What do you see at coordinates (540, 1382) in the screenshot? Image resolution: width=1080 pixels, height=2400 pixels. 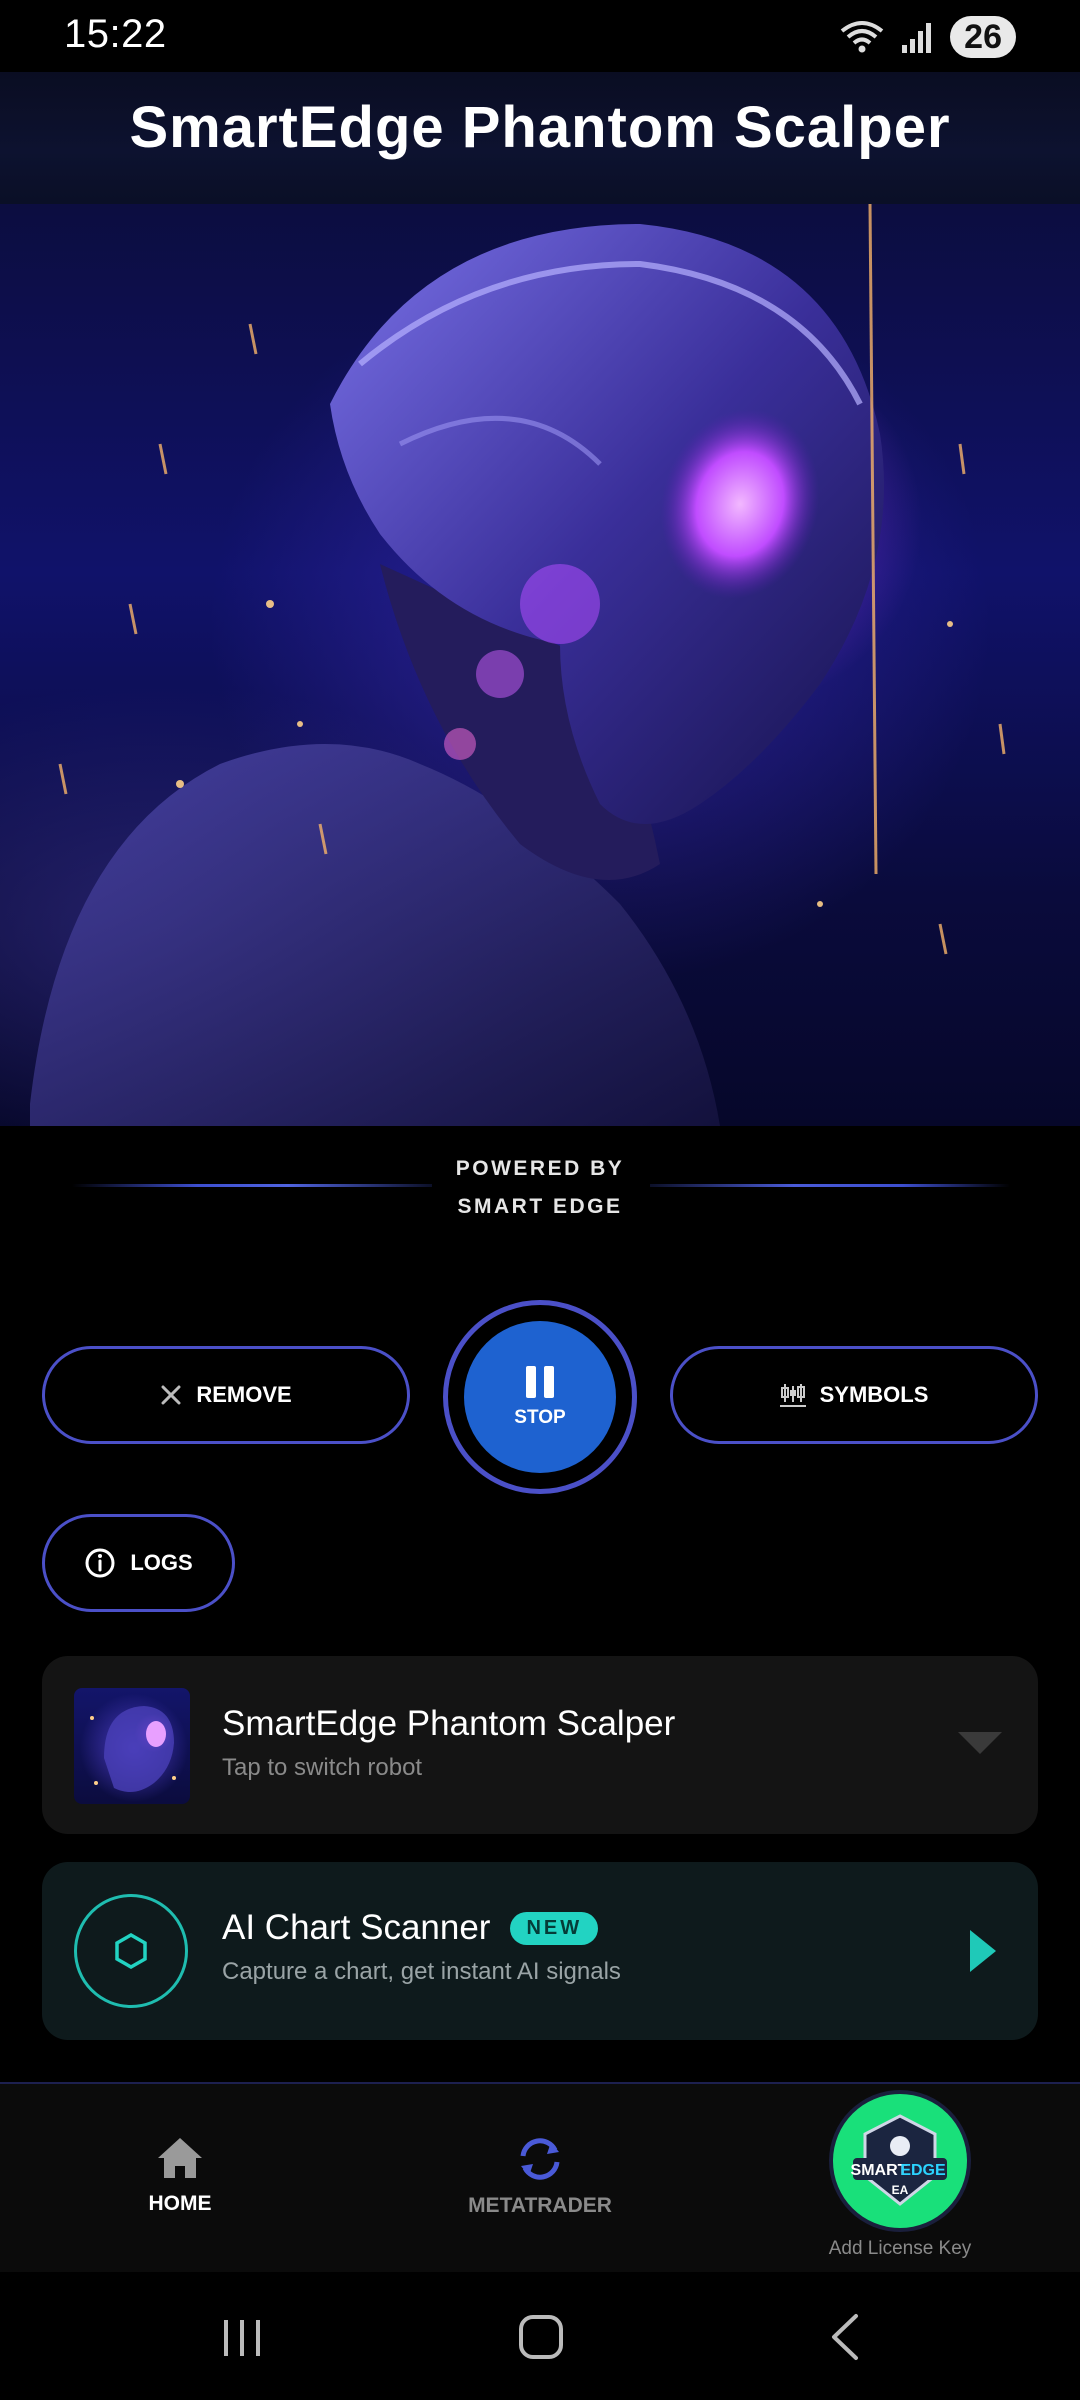 I see `pause-icon` at bounding box center [540, 1382].